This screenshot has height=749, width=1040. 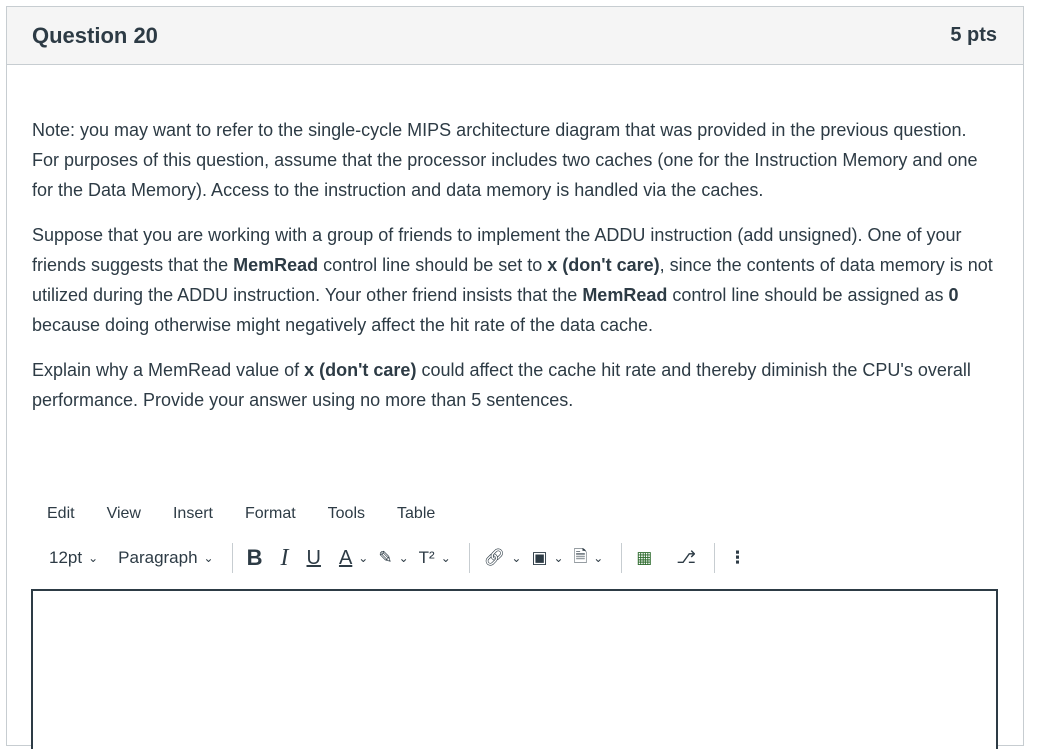 What do you see at coordinates (589, 558) in the screenshot?
I see `document-button: 🗎︎ ⌄` at bounding box center [589, 558].